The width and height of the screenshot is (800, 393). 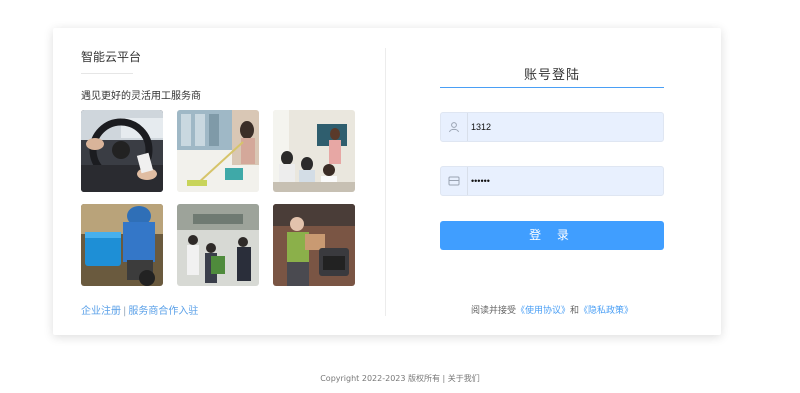 I want to click on password-field: ••••••, so click(x=552, y=181).